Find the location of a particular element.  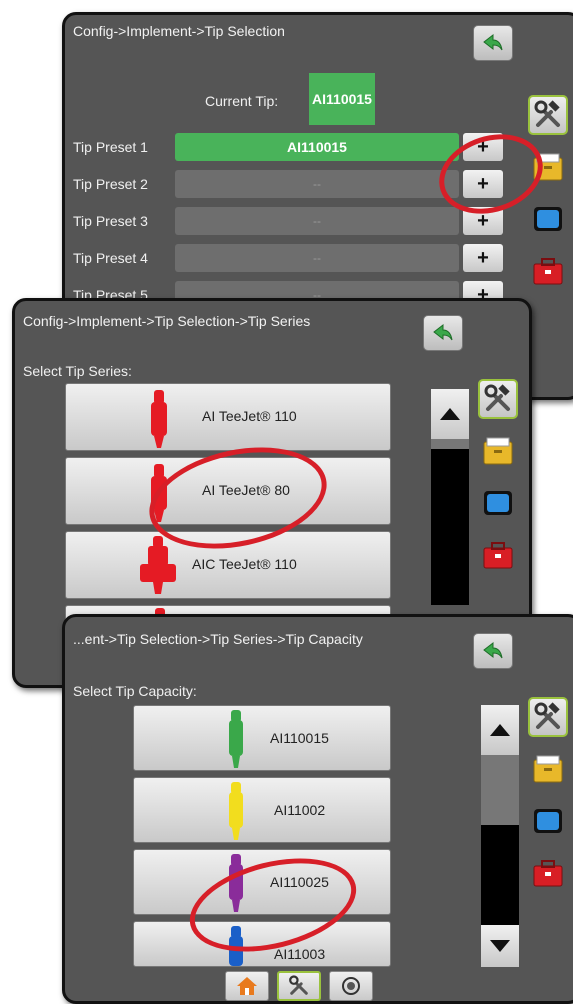

tip-capacity-item: AI110015 is located at coordinates (262, 738).